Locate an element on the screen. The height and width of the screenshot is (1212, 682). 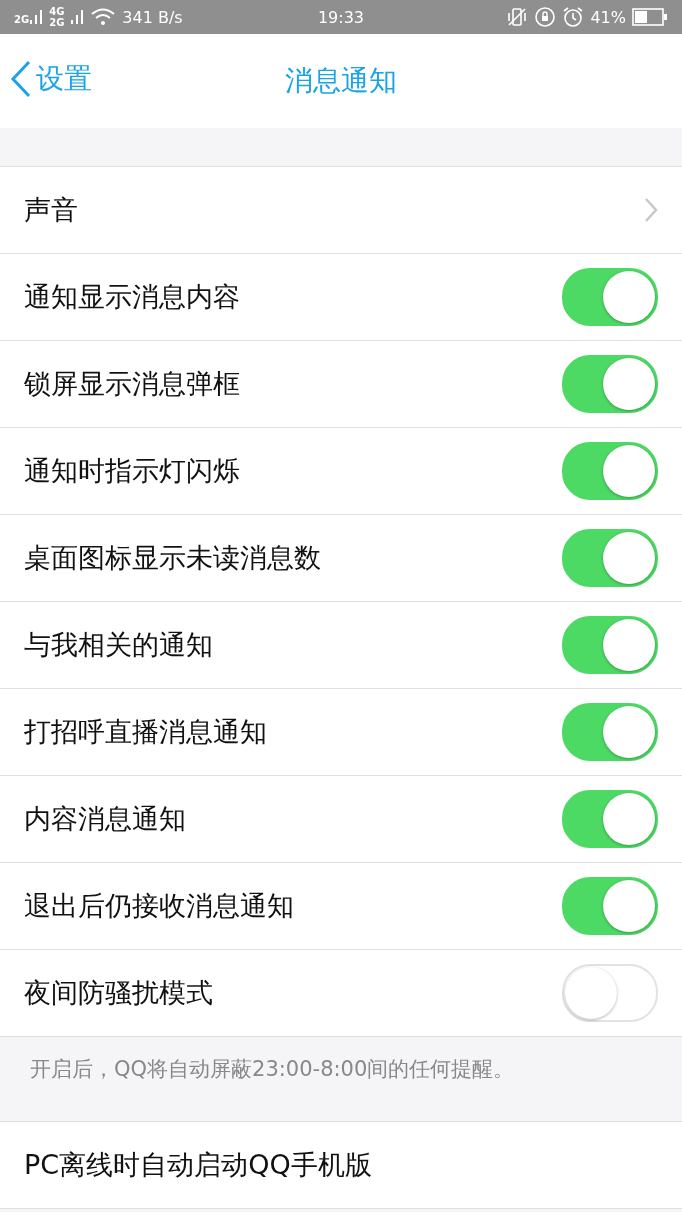
row-label: 打招呼直播消息通知 is located at coordinates (145, 732).